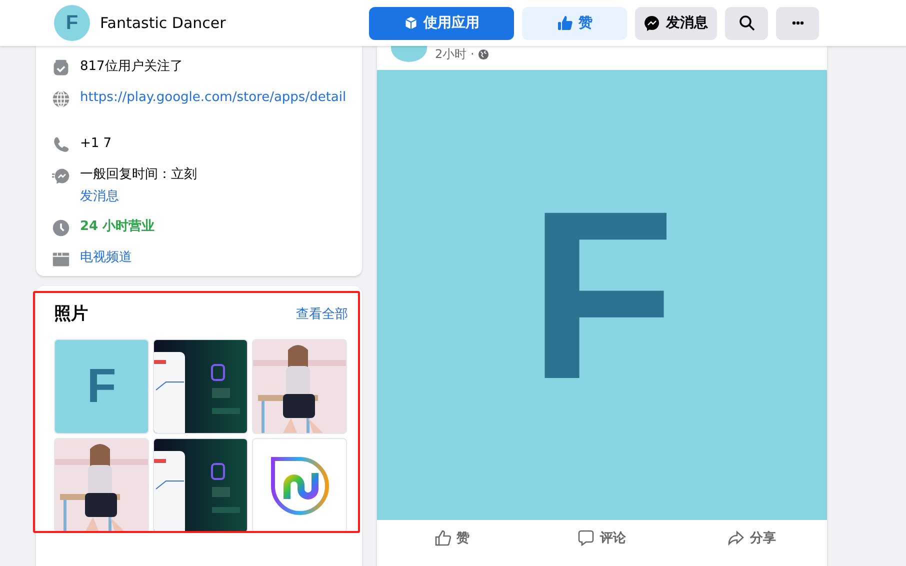 This screenshot has width=906, height=566. What do you see at coordinates (454, 54) in the screenshot?
I see `post-time: 2小时 ·` at bounding box center [454, 54].